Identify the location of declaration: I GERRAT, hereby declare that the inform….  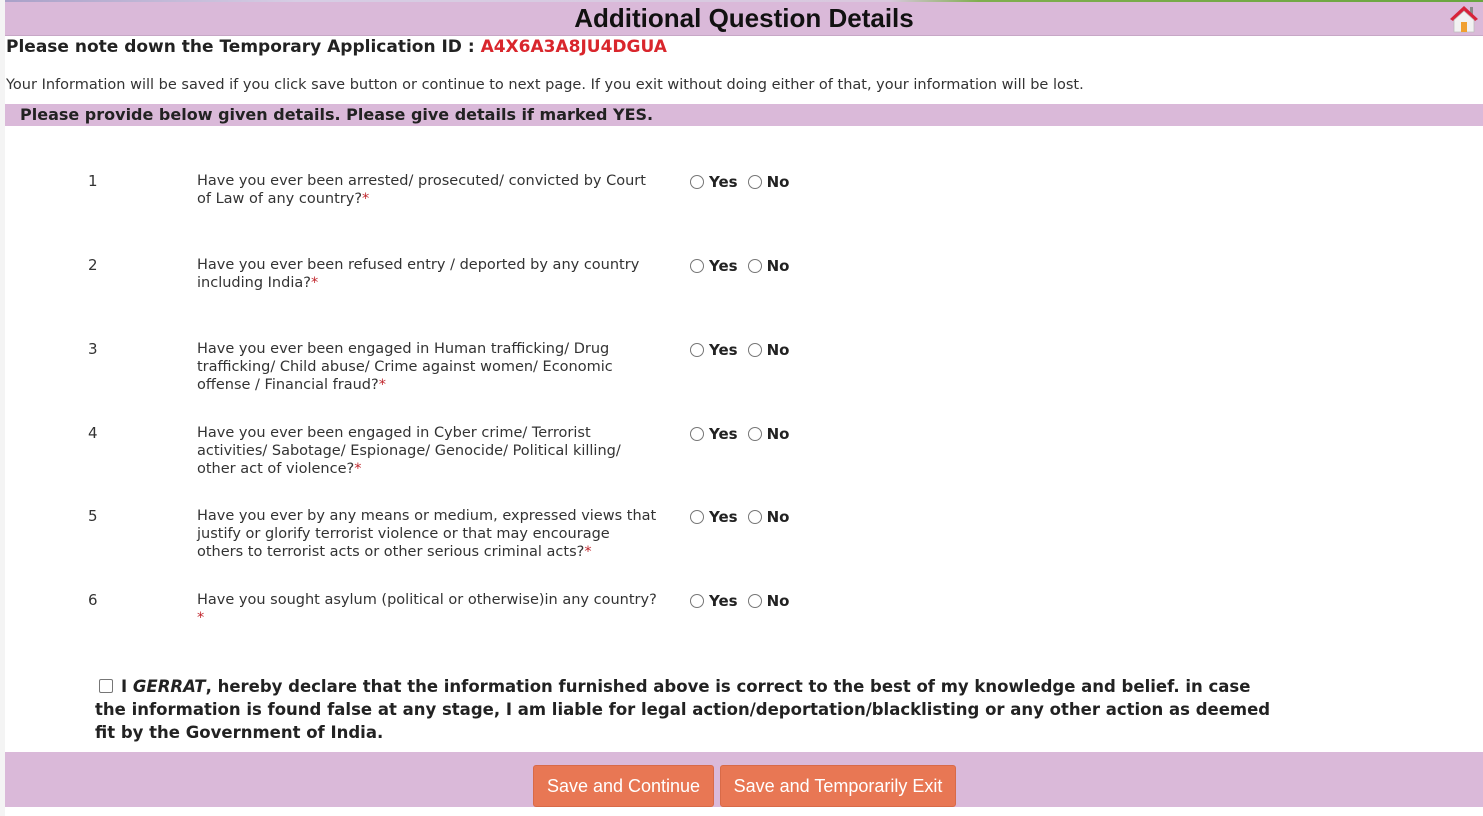
(685, 709).